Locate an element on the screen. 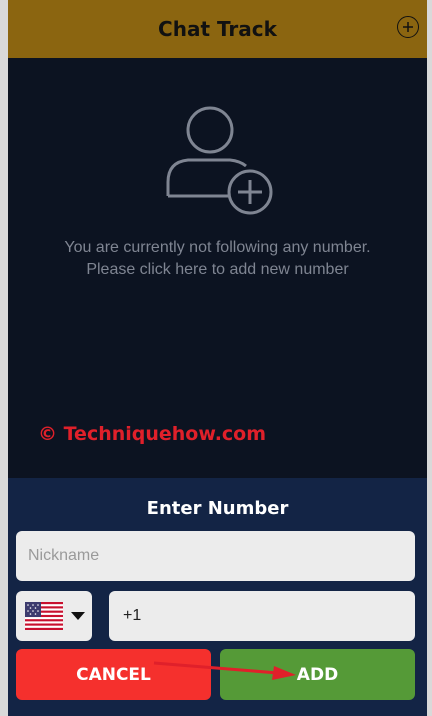  app-title: Chat Track is located at coordinates (217, 29).